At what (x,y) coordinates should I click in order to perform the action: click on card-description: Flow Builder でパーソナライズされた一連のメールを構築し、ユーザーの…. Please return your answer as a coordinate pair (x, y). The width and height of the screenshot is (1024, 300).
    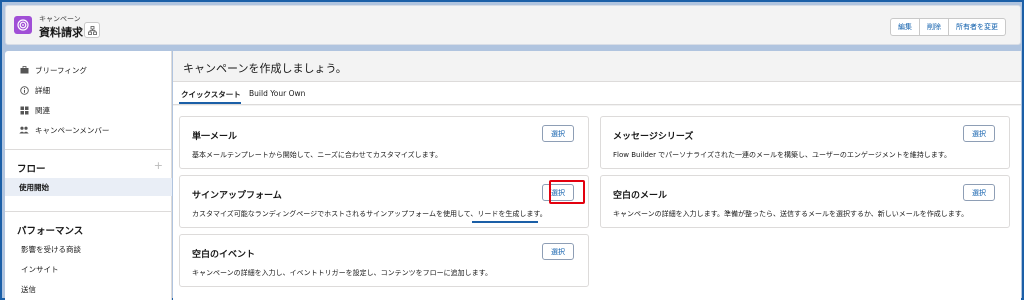
    Looking at the image, I should click on (782, 155).